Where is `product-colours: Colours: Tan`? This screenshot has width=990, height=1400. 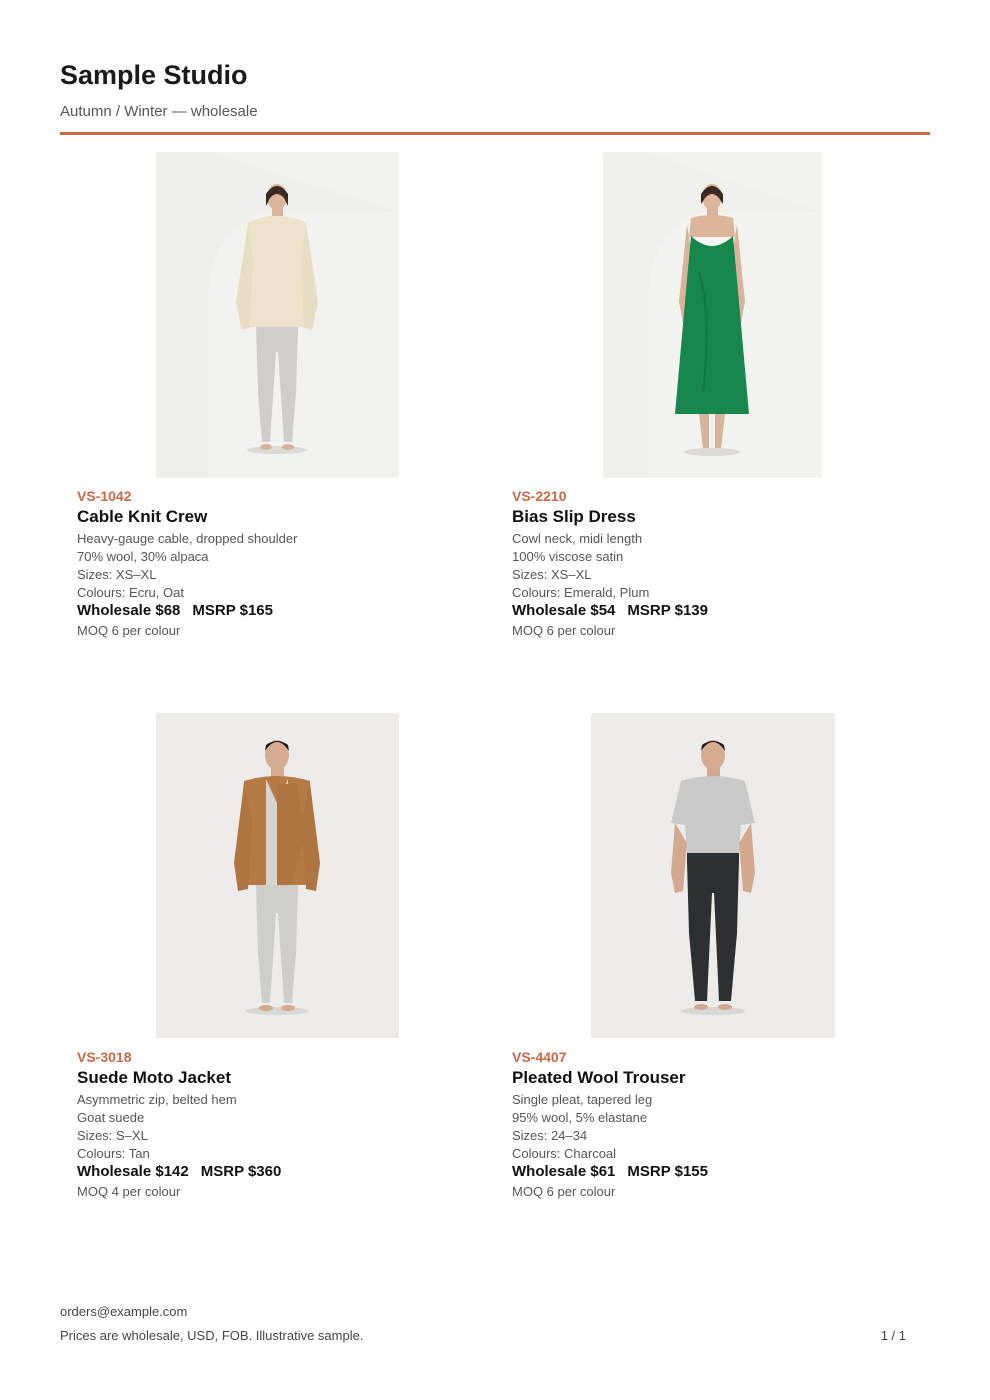 product-colours: Colours: Tan is located at coordinates (113, 1153).